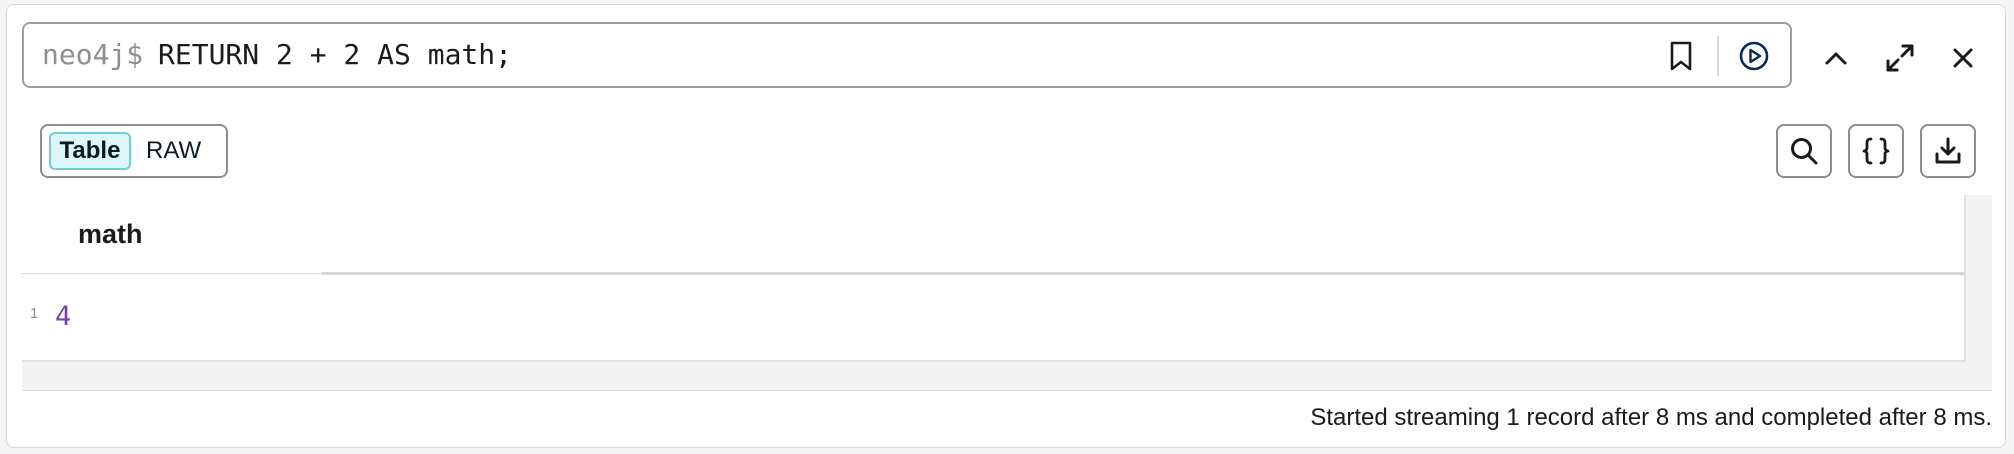  I want to click on query-editor: neo4j$ RETURN 2 + 2 AS math;, so click(907, 55).